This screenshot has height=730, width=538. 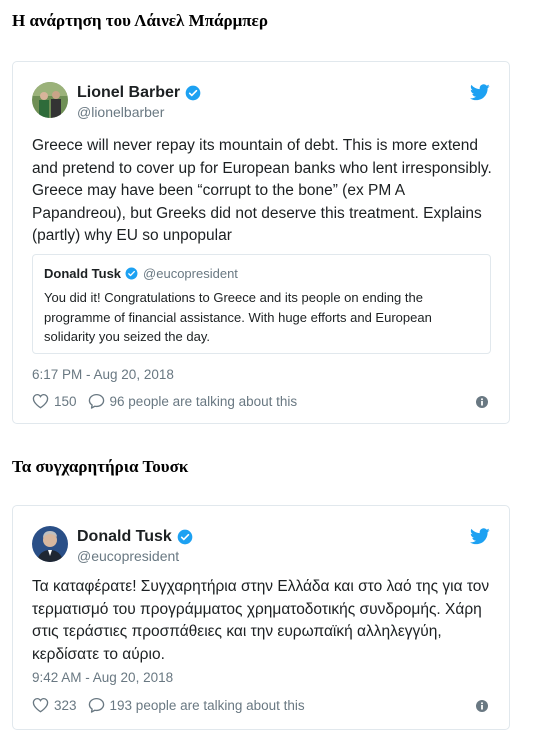 I want to click on tweet-actions: 150 96 people are talking about this, so click(x=164, y=401).